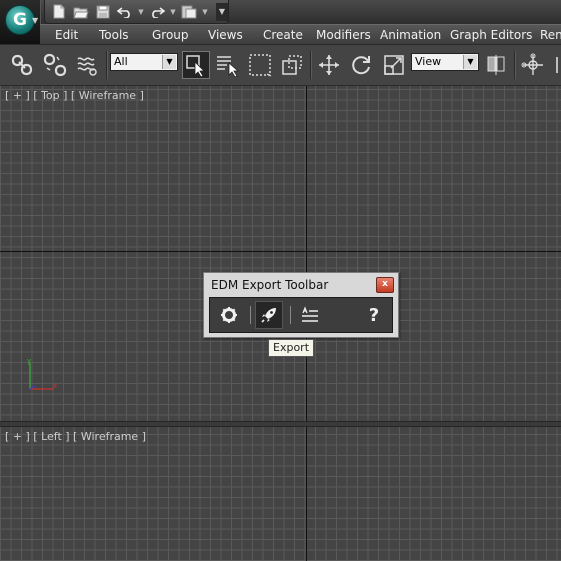  Describe the element at coordinates (114, 35) in the screenshot. I see `menu-tools: Tools` at that location.